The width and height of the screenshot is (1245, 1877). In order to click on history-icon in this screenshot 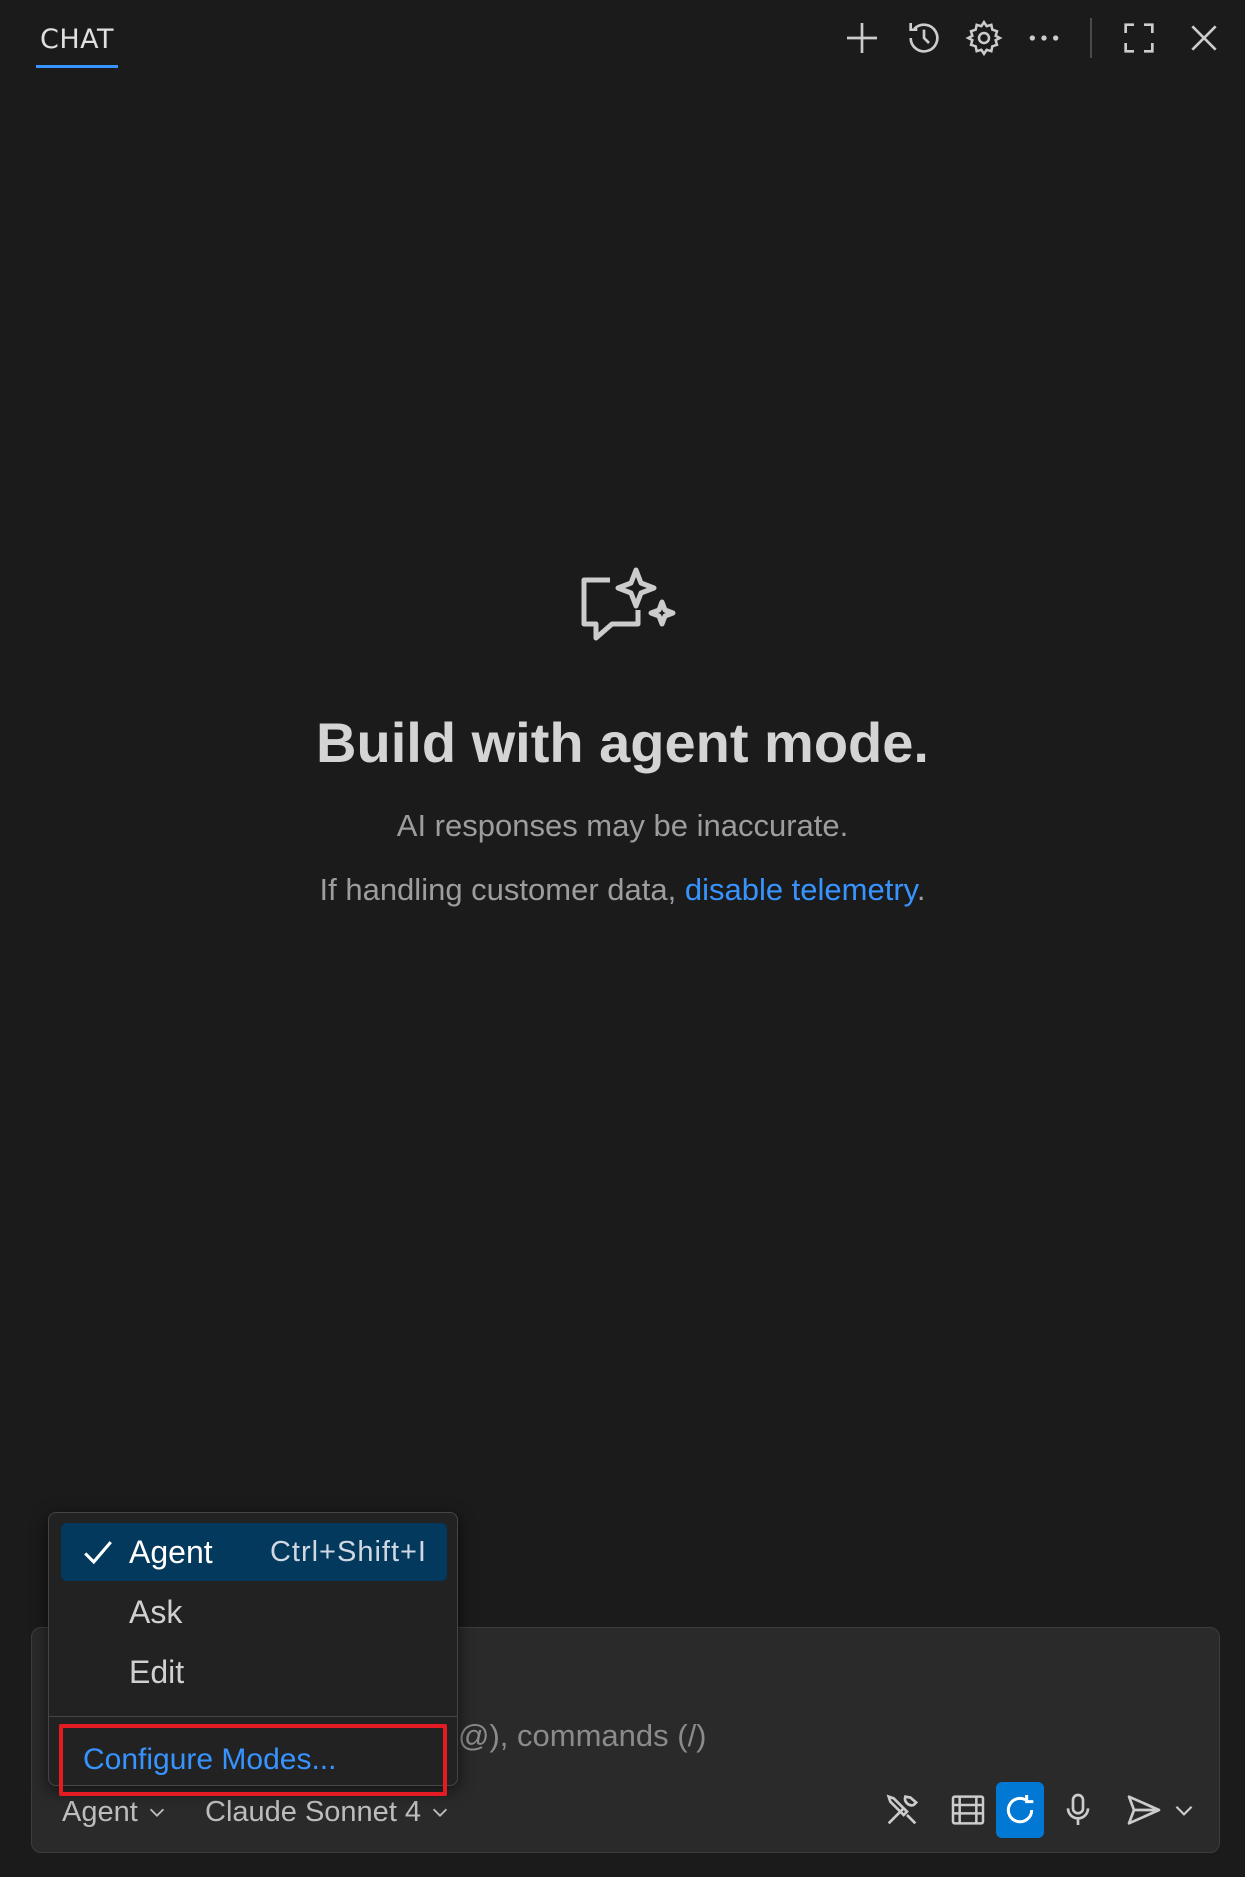, I will do `click(924, 38)`.